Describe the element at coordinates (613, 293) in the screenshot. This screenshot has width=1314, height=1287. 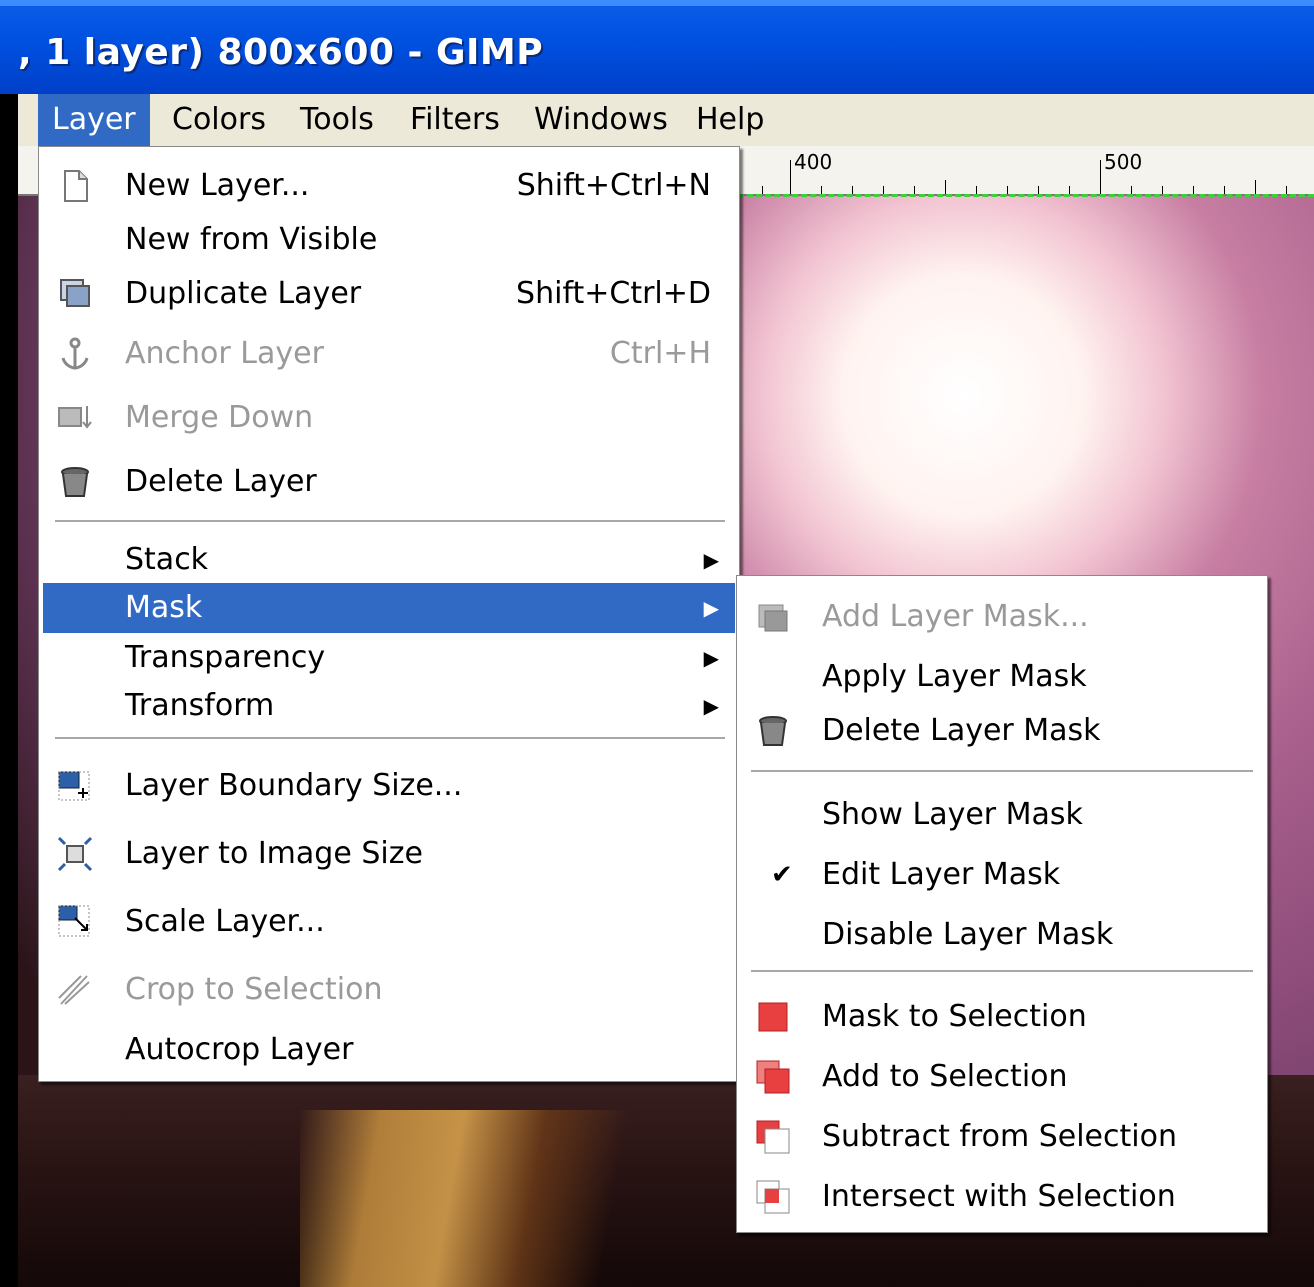
I see `menu-item-shortcut: Shift+Ctrl+D` at that location.